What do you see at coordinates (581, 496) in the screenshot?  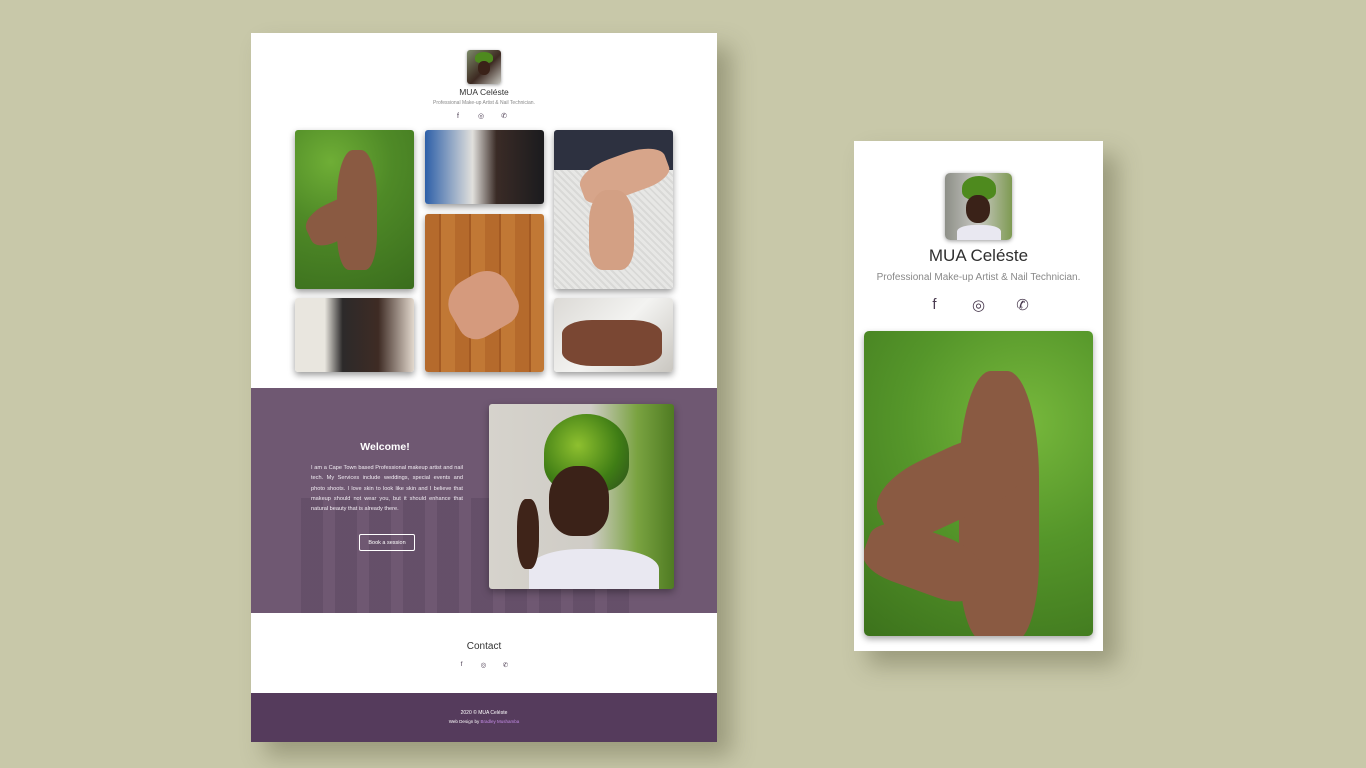 I see `portrait-photo` at bounding box center [581, 496].